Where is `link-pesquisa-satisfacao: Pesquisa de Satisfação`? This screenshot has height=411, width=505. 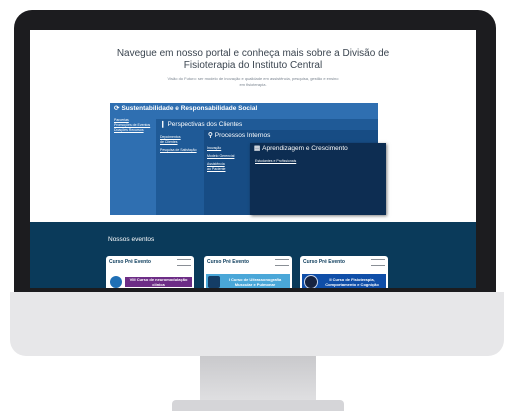 link-pesquisa-satisfacao: Pesquisa de Satisfação is located at coordinates (178, 150).